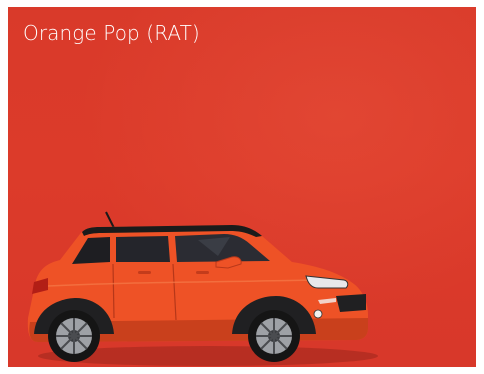  I want to click on car-grille, so click(351, 303).